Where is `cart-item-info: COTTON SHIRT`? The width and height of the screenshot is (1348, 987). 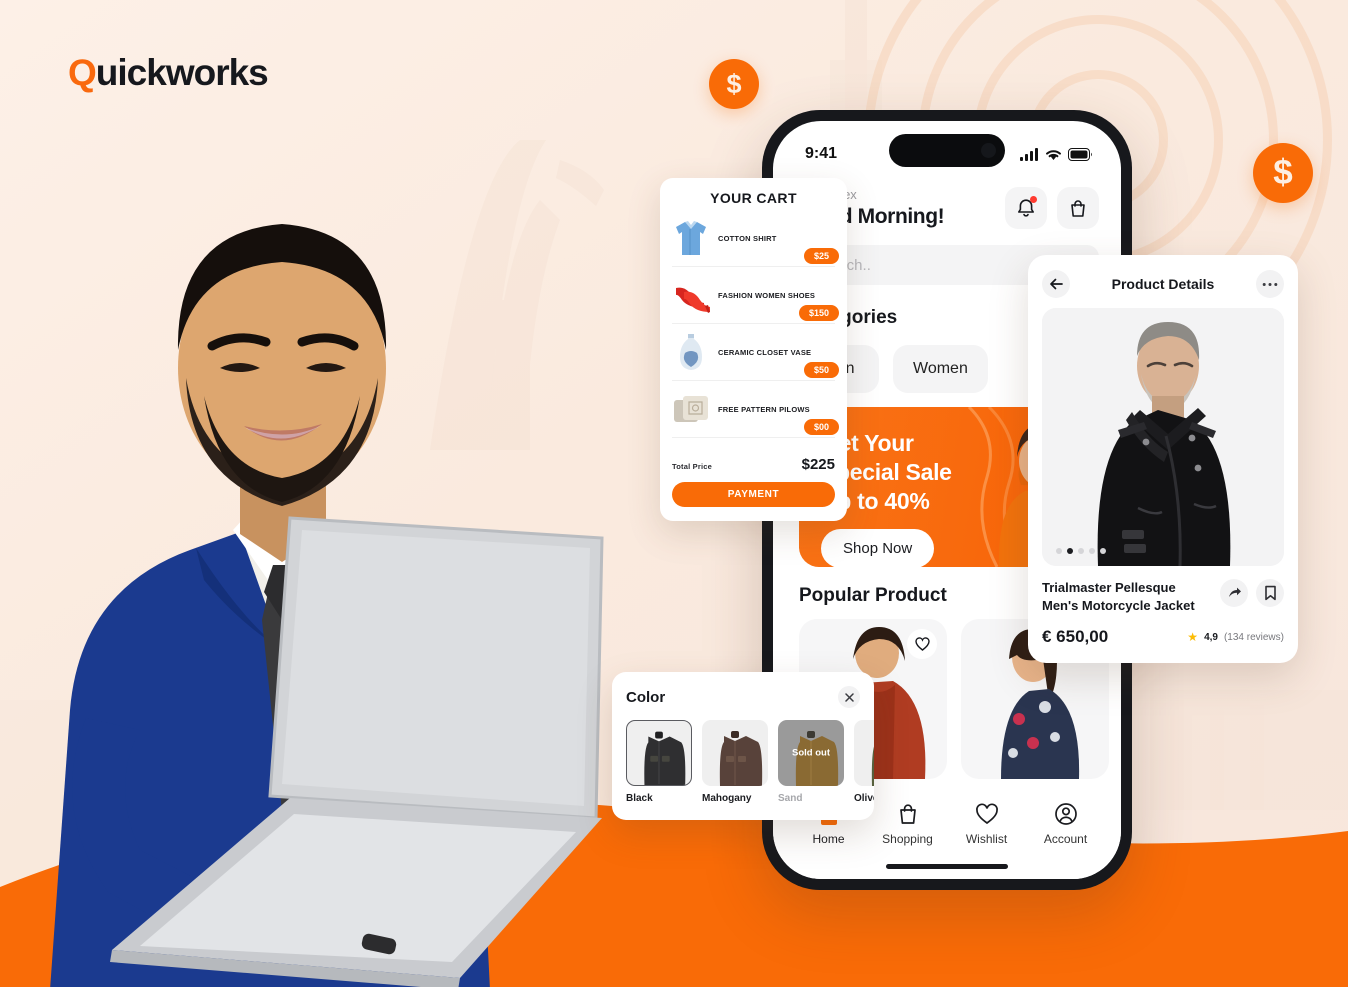 cart-item-info: COTTON SHIRT is located at coordinates (747, 238).